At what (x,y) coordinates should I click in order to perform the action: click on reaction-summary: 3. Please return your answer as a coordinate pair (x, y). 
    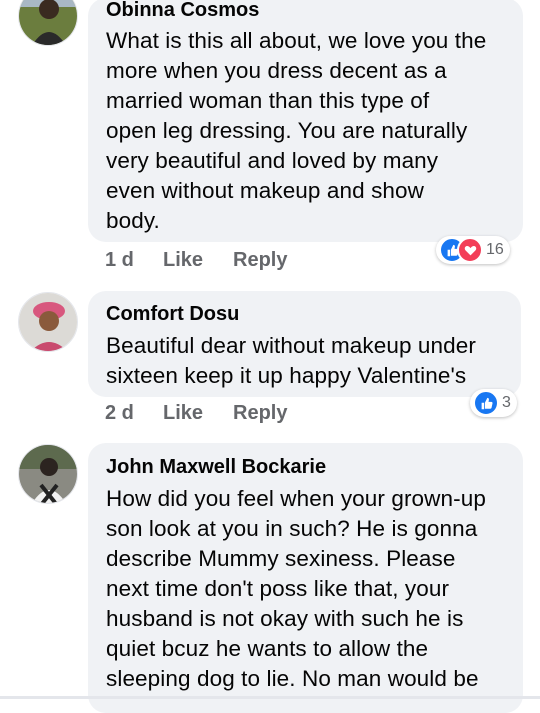
    Looking at the image, I should click on (493, 403).